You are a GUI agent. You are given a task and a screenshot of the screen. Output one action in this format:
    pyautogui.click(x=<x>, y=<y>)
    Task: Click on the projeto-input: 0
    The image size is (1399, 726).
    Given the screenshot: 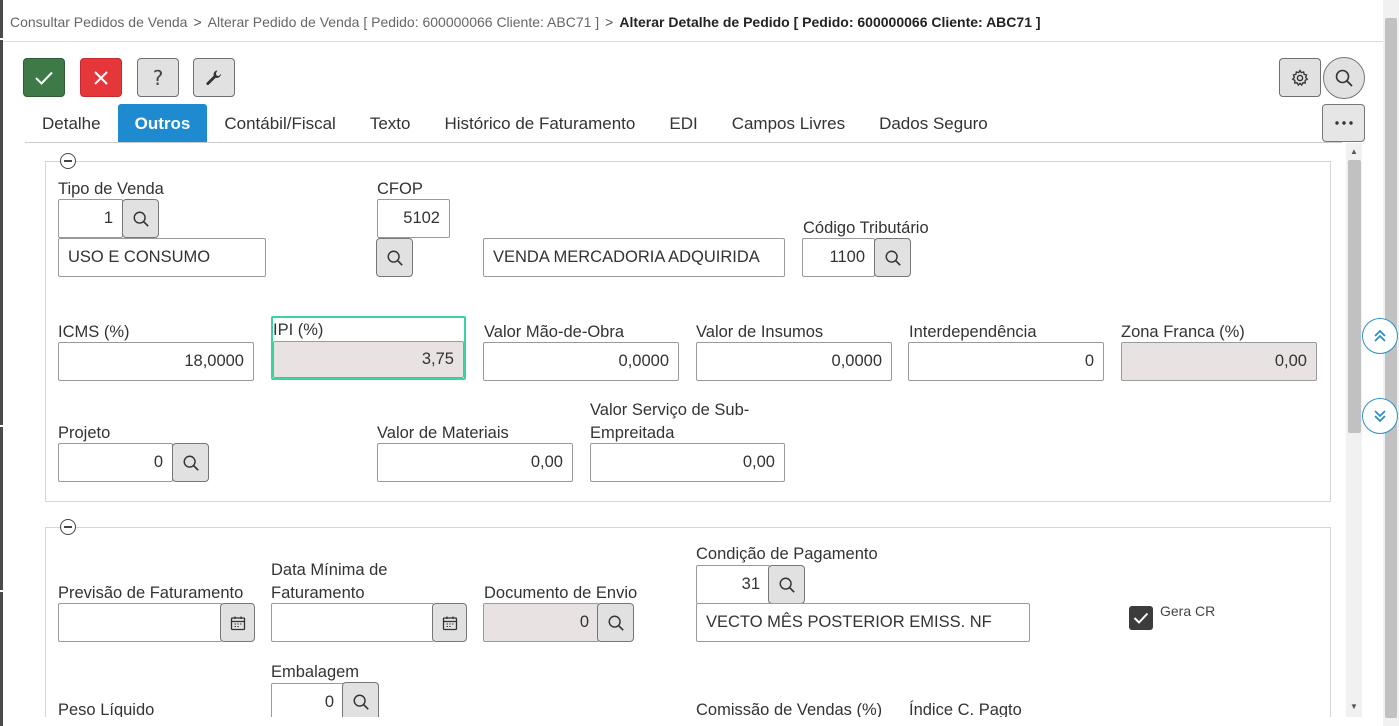 What is the action you would take?
    pyautogui.click(x=115, y=462)
    